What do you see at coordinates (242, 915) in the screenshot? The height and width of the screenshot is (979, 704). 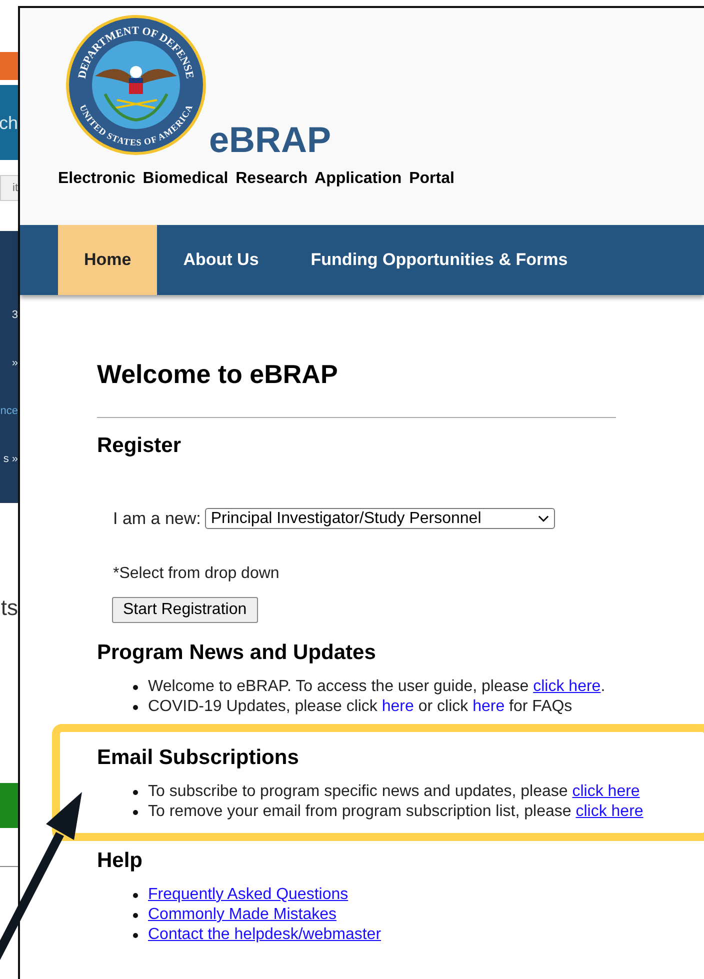 I see `help-link: Commonly Made Mistakes` at bounding box center [242, 915].